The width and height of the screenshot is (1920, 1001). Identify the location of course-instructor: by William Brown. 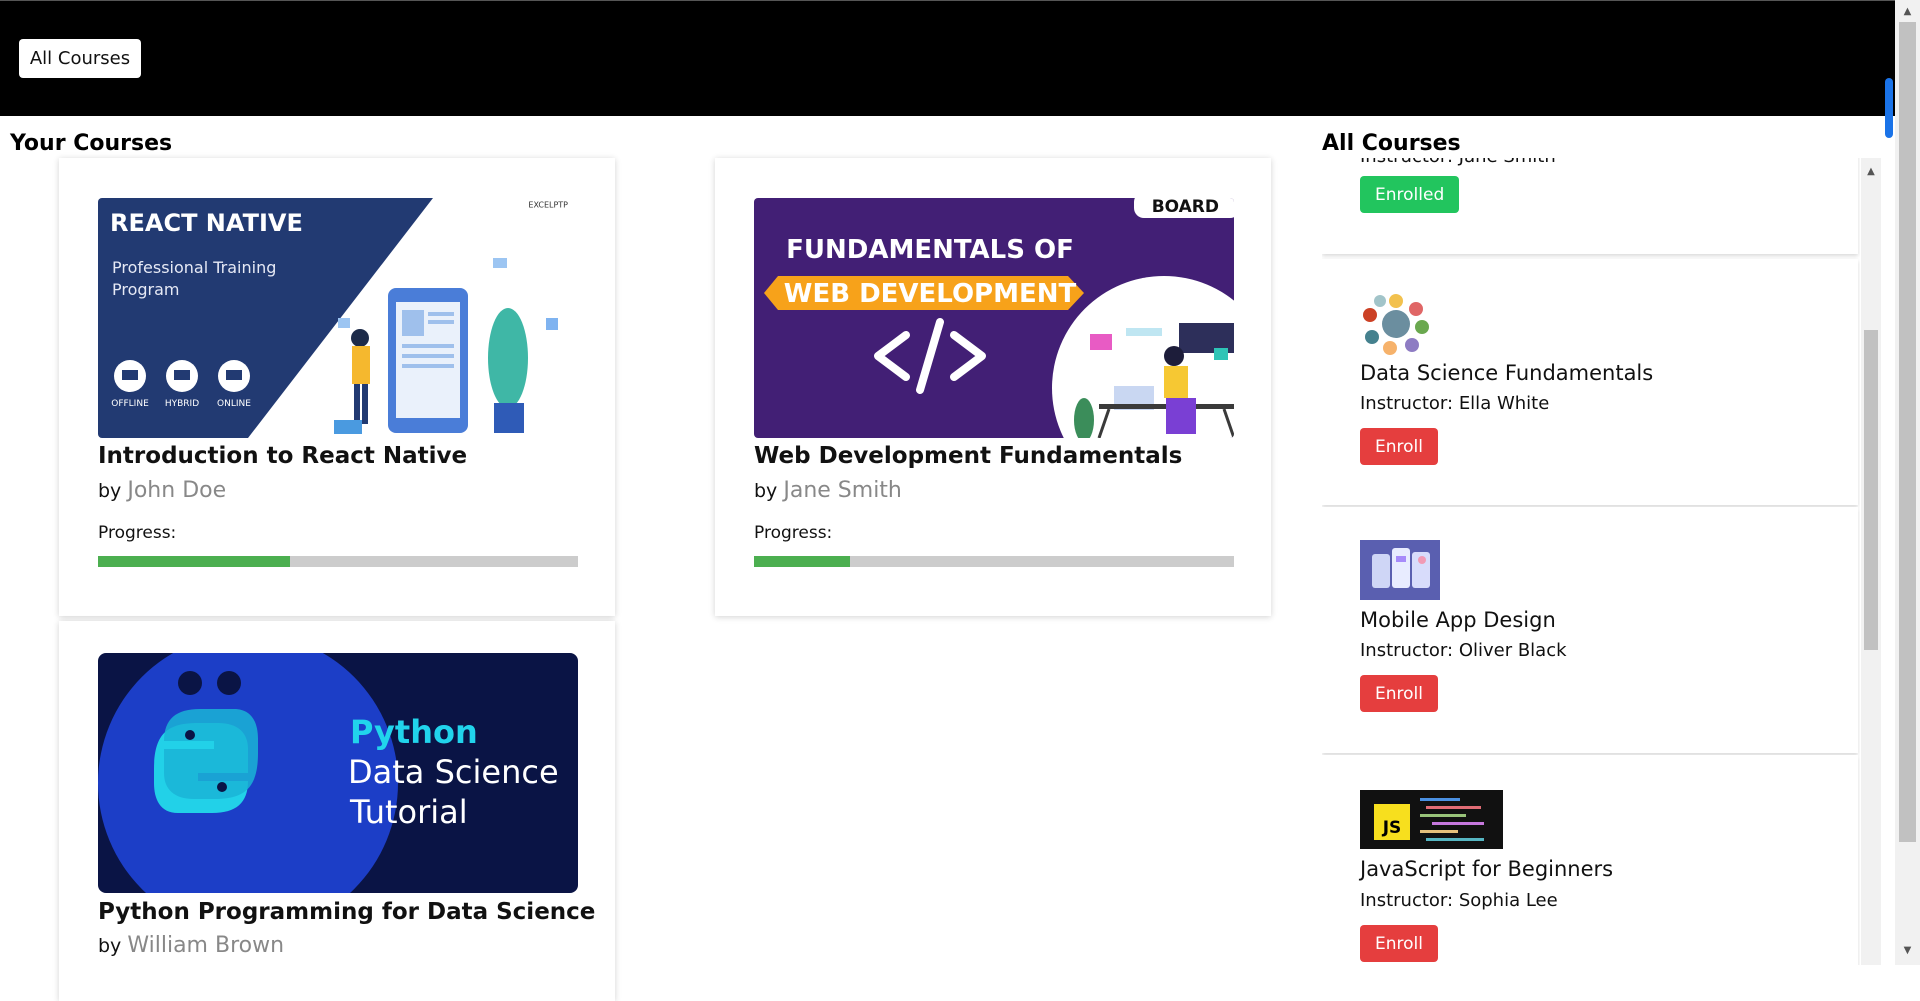
(191, 945).